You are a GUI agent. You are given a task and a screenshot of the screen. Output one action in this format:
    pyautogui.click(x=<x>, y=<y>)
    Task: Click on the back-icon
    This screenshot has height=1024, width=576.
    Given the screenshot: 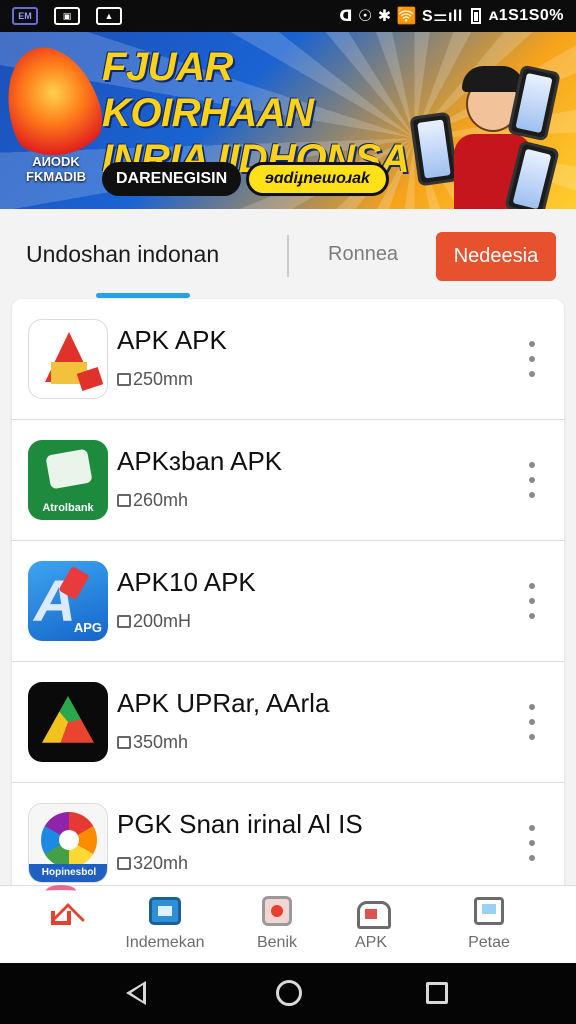 What is the action you would take?
    pyautogui.click(x=136, y=993)
    